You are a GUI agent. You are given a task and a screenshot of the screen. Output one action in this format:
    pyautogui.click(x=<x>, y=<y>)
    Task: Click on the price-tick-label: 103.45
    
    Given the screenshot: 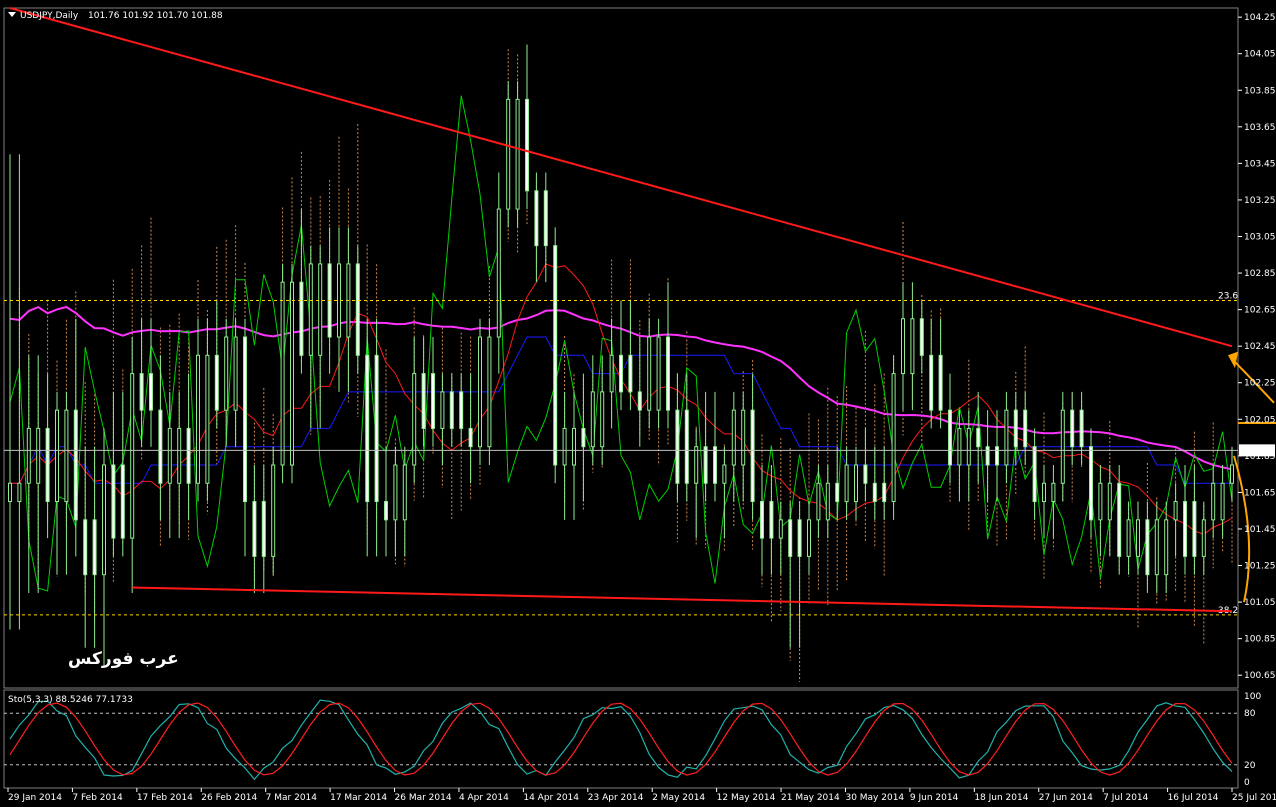 What is the action you would take?
    pyautogui.click(x=1260, y=164)
    